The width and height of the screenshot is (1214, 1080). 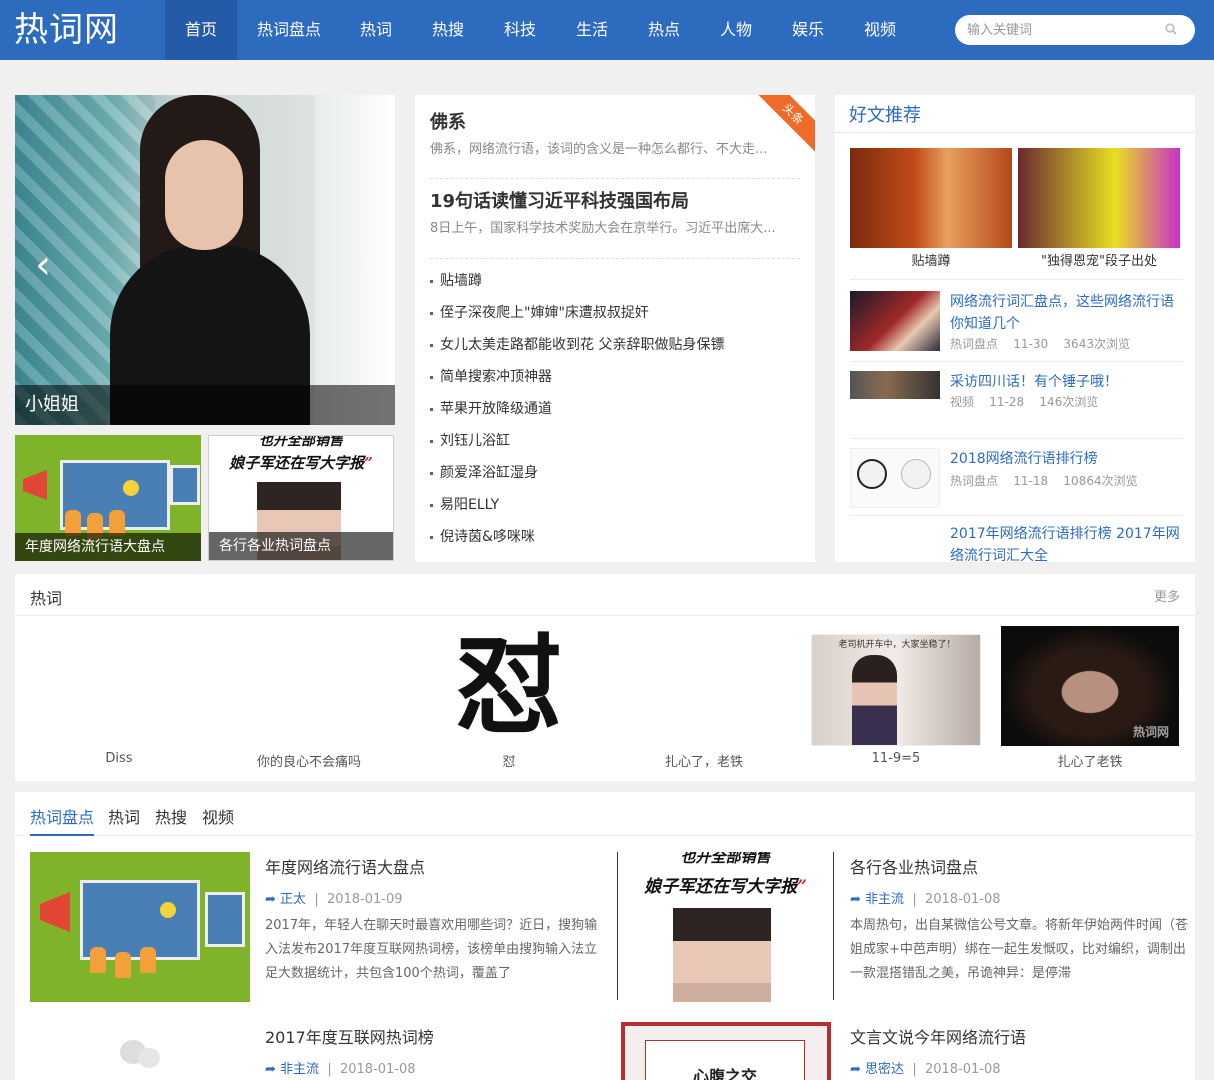 What do you see at coordinates (108, 547) in the screenshot?
I see `thumb-caption: 年度网络流行语大盘点` at bounding box center [108, 547].